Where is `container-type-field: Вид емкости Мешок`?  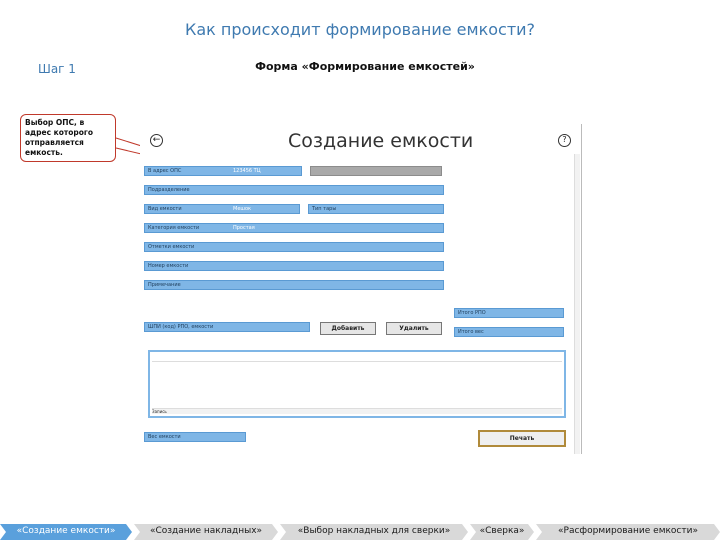 container-type-field: Вид емкости Мешок is located at coordinates (222, 209).